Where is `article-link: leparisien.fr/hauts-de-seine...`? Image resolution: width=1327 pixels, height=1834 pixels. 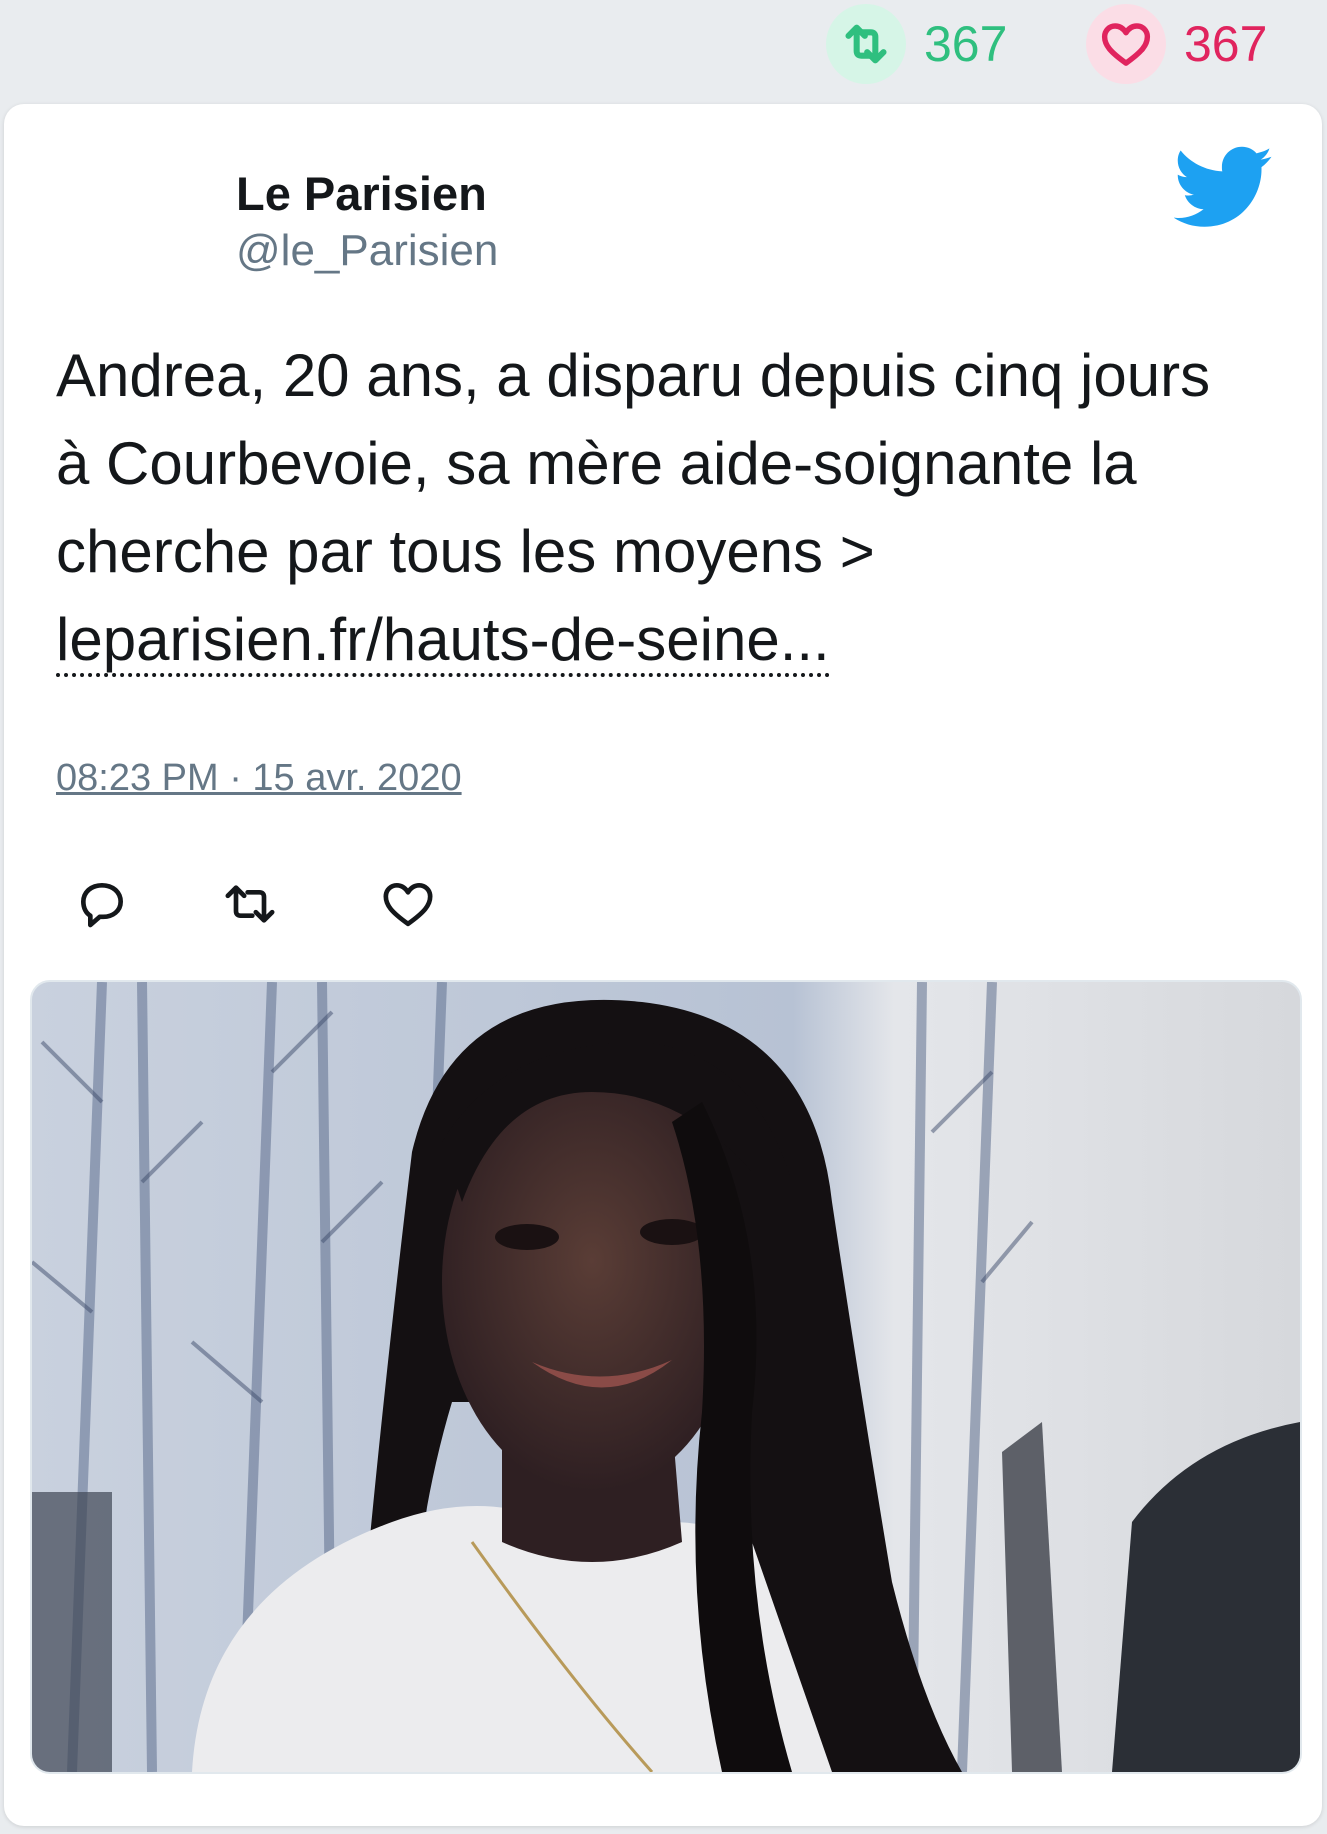 article-link: leparisien.fr/hauts-de-seine... is located at coordinates (443, 641).